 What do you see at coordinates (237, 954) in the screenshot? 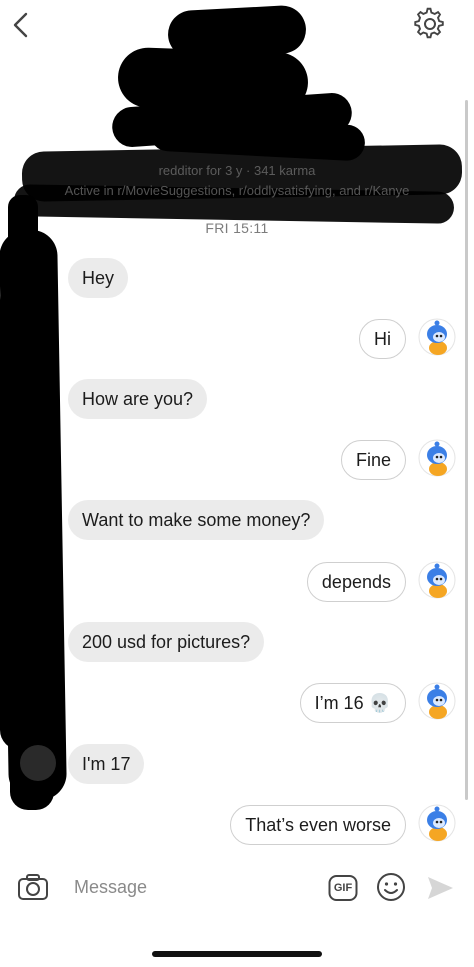
I see `home-indicator` at bounding box center [237, 954].